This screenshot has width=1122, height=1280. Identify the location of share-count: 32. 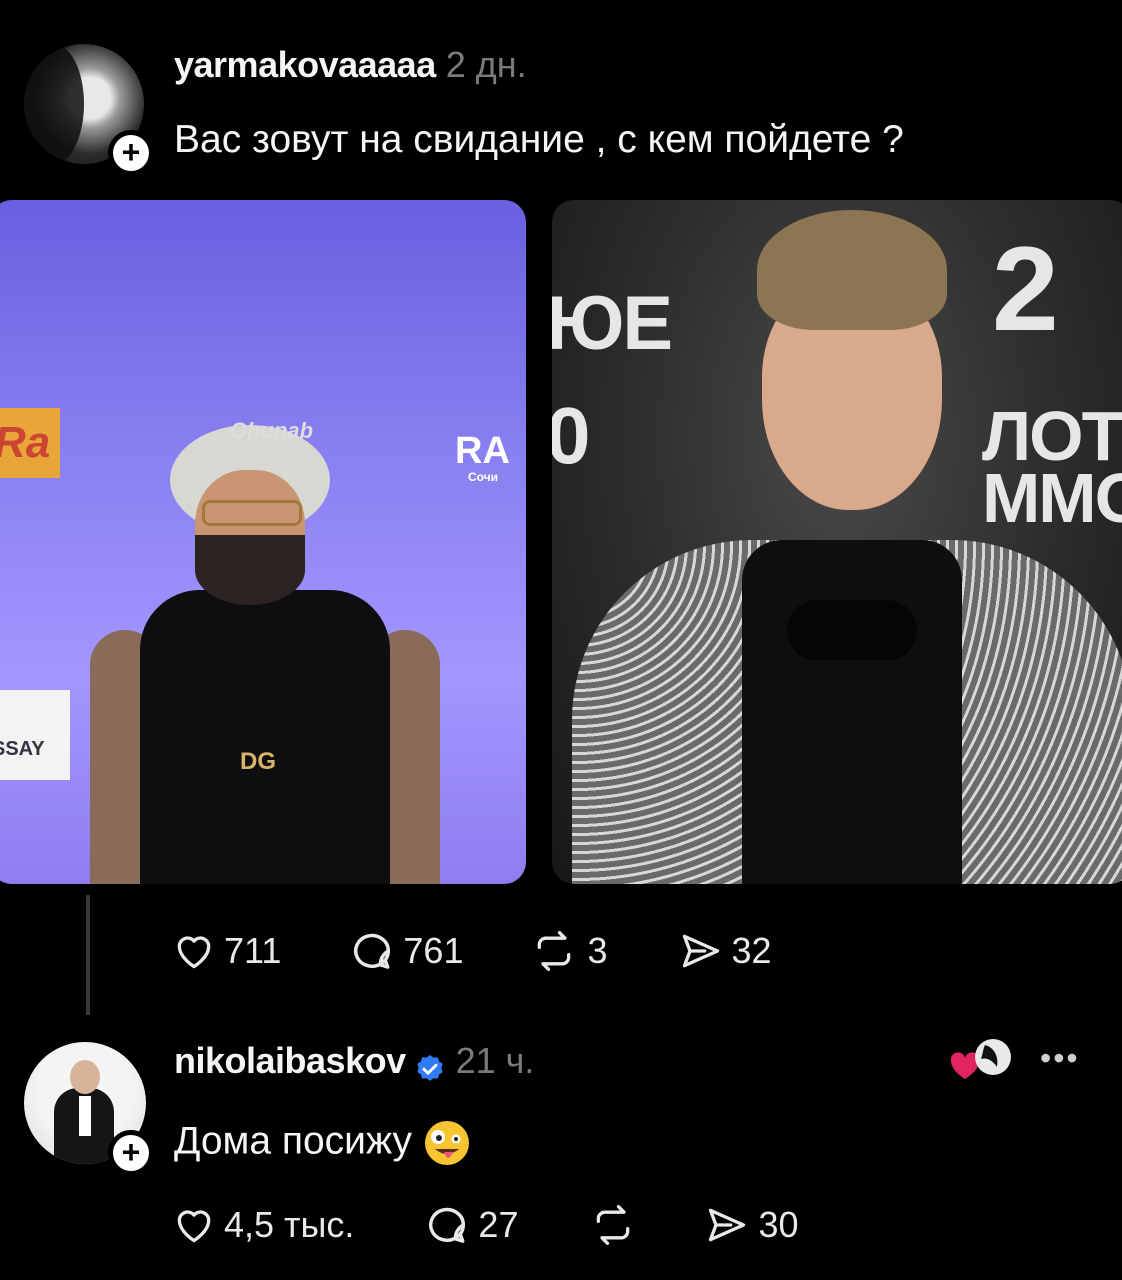
(751, 950).